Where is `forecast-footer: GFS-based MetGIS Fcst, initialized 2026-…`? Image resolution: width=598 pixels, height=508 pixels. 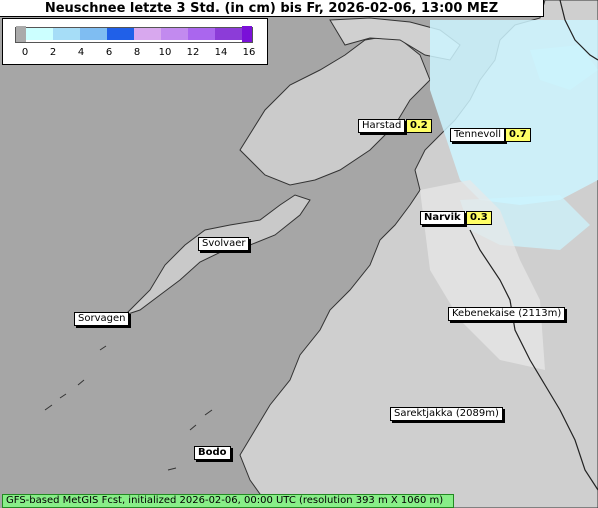
forecast-footer: GFS-based MetGIS Fcst, initialized 2026-… is located at coordinates (228, 501).